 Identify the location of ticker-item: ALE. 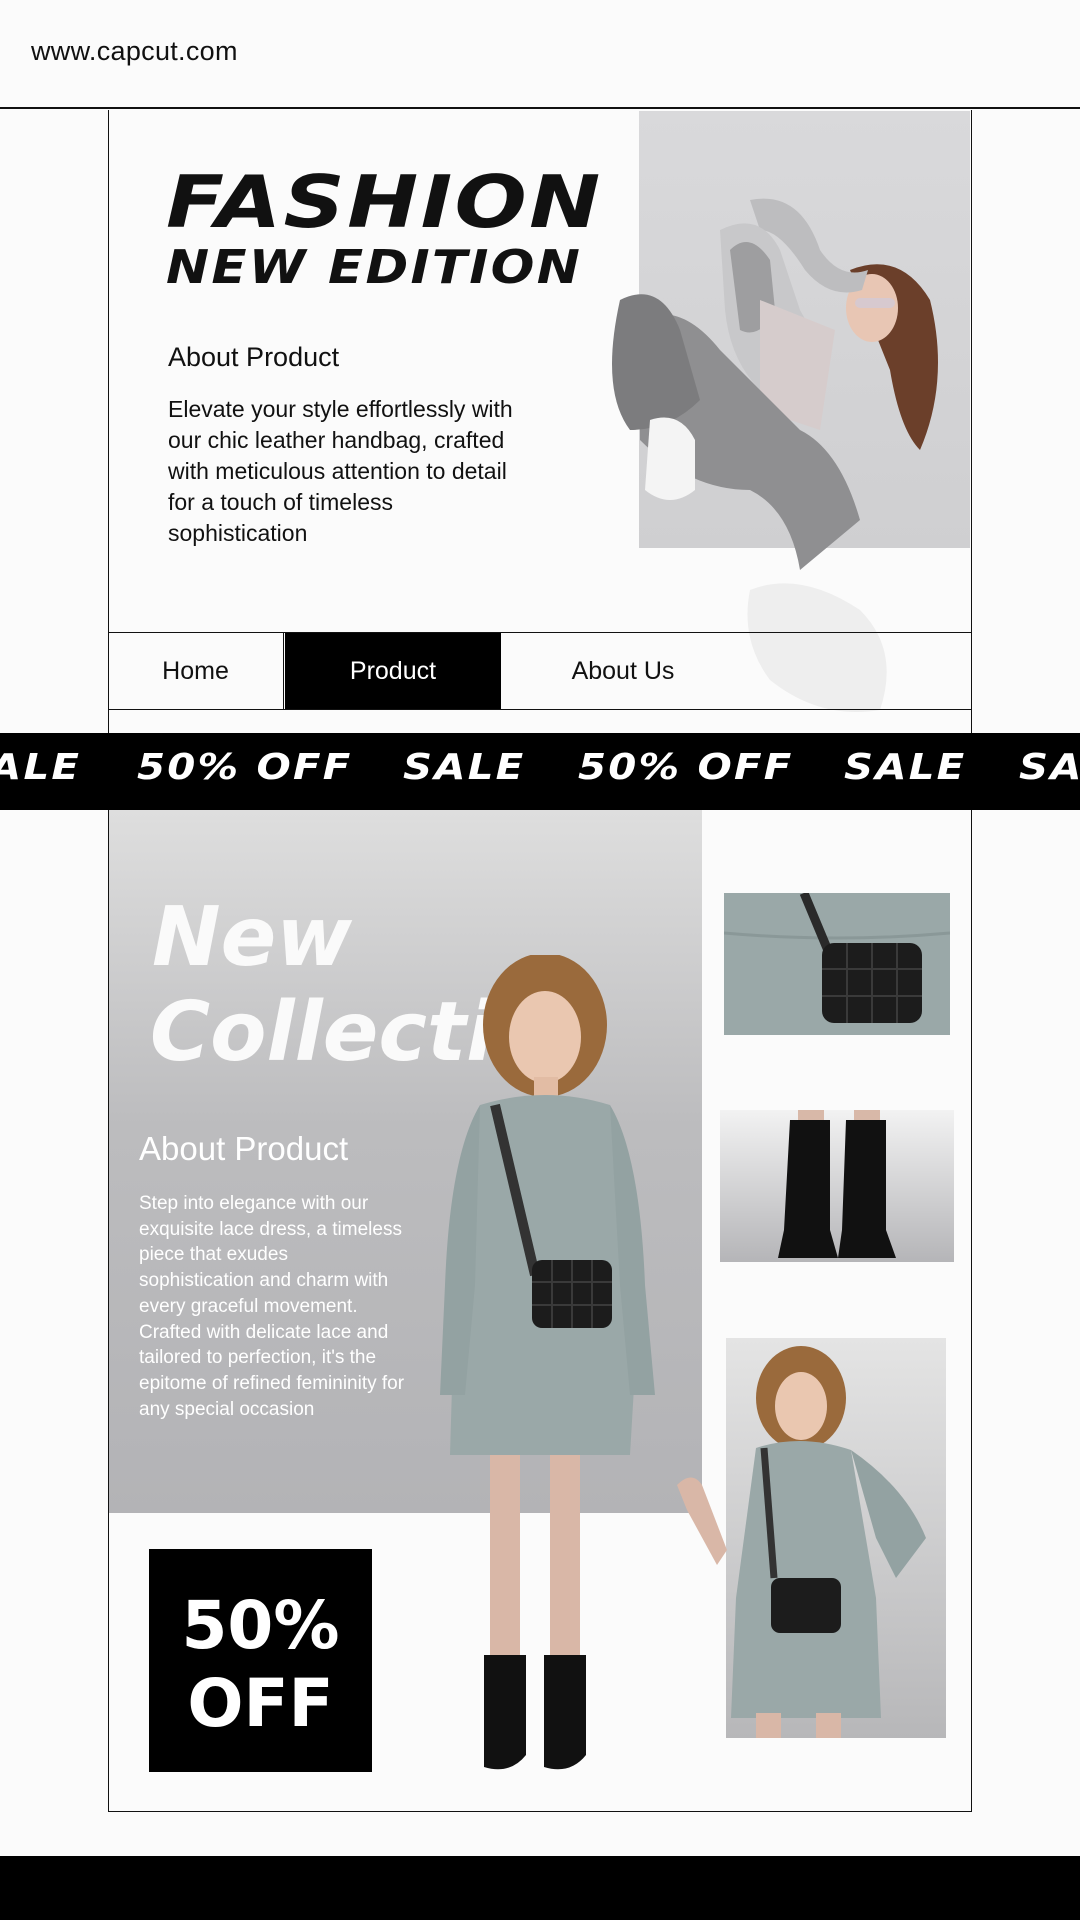
(41, 767).